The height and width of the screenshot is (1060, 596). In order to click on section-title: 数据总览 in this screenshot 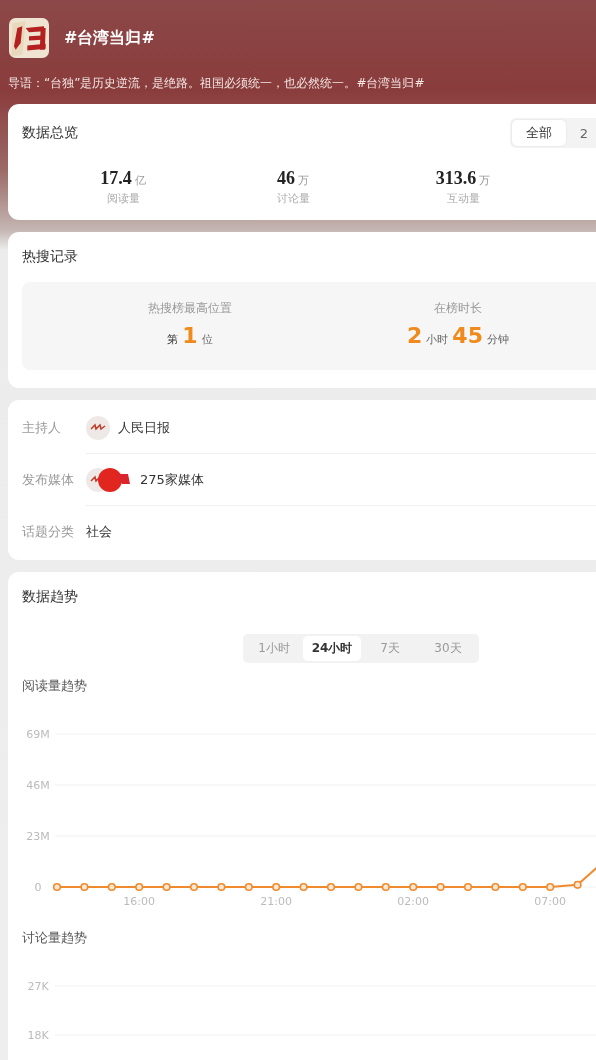, I will do `click(50, 133)`.